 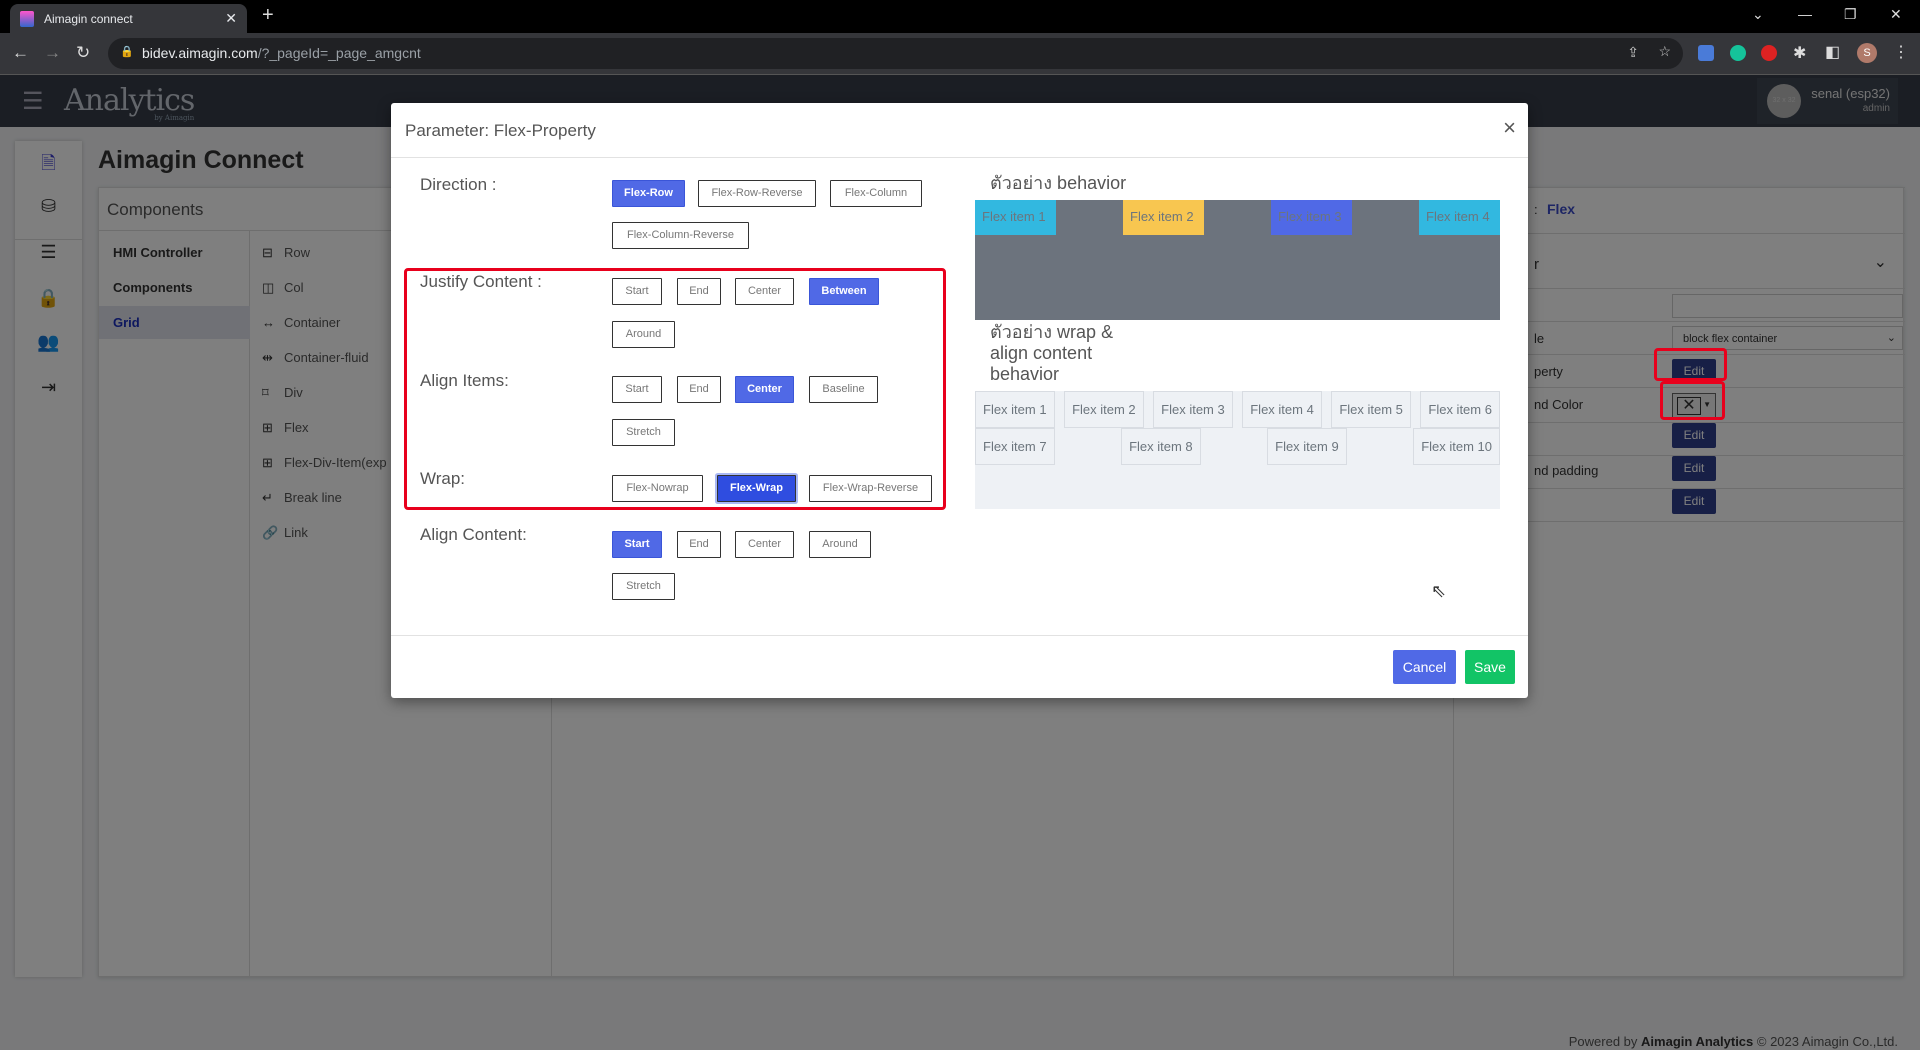 I want to click on justify-option-around: Around, so click(x=643, y=334).